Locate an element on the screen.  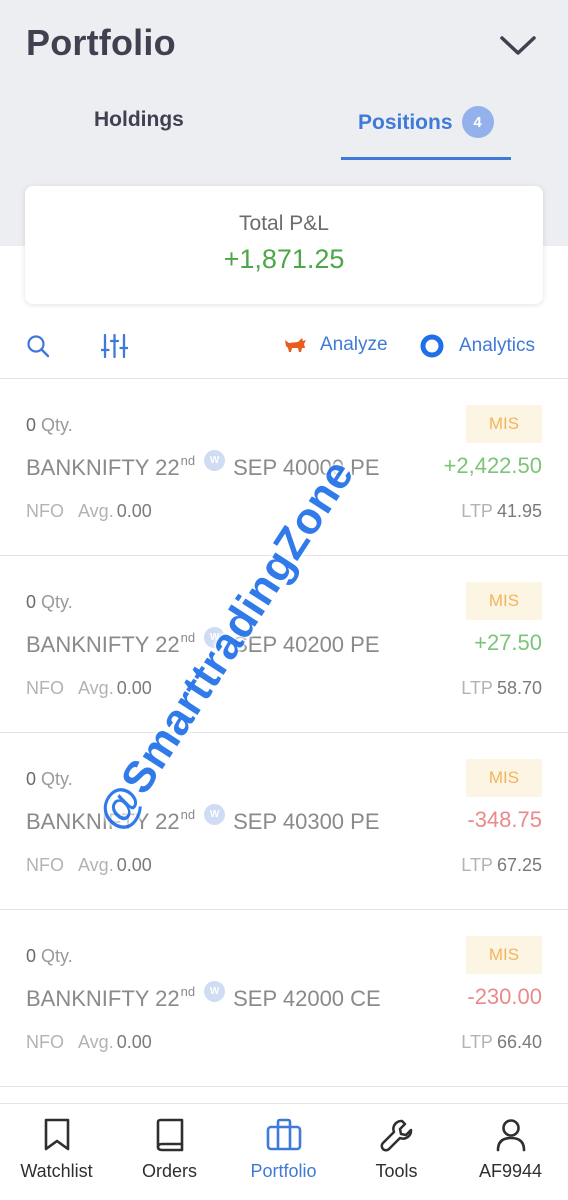
analyze-label: Analyze is located at coordinates (354, 344).